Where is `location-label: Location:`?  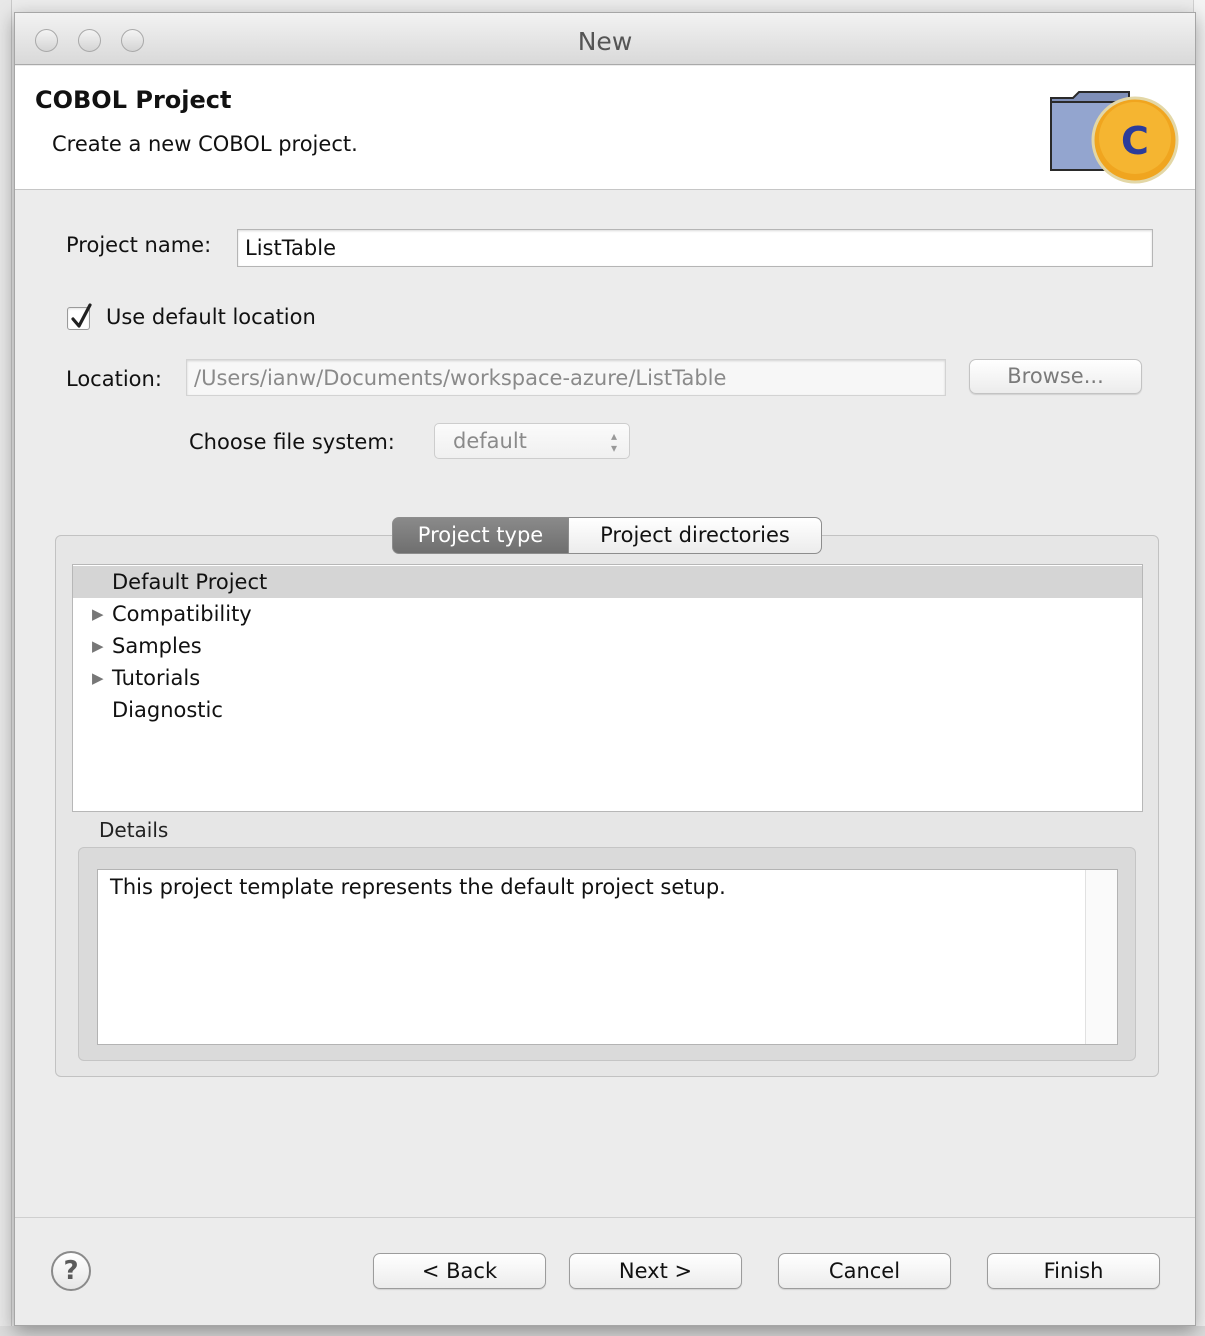 location-label: Location: is located at coordinates (114, 379).